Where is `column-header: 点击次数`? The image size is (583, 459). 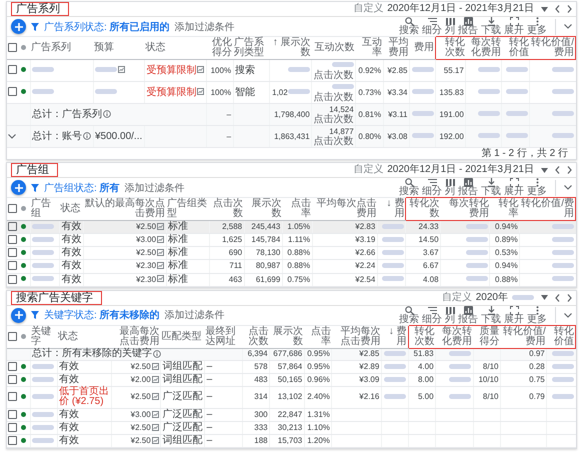 column-header: 点击次数 is located at coordinates (256, 336).